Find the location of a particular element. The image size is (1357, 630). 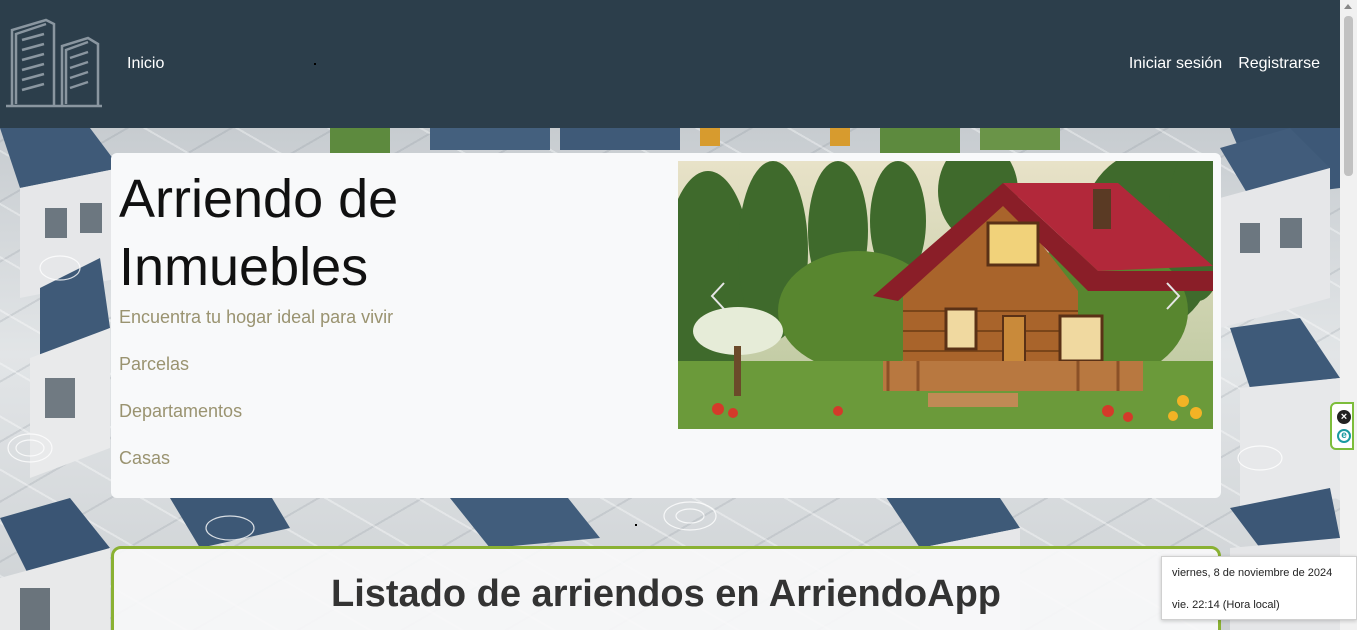

clock-date: viernes, 8 de noviembre de 2024 is located at coordinates (1252, 573).